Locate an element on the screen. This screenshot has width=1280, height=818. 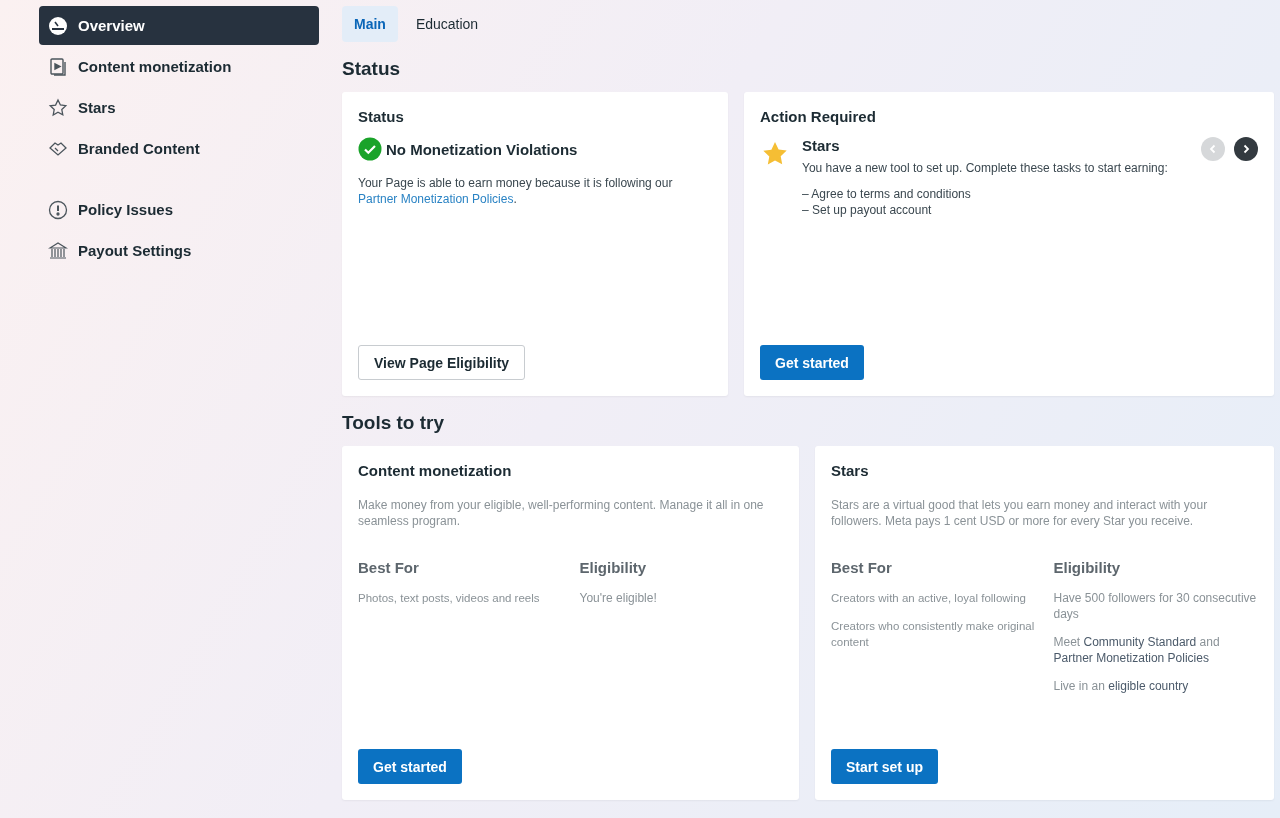
tab: Main is located at coordinates (370, 24).